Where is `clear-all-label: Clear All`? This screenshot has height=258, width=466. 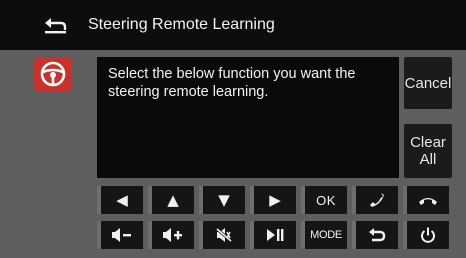 clear-all-label: Clear All is located at coordinates (428, 151).